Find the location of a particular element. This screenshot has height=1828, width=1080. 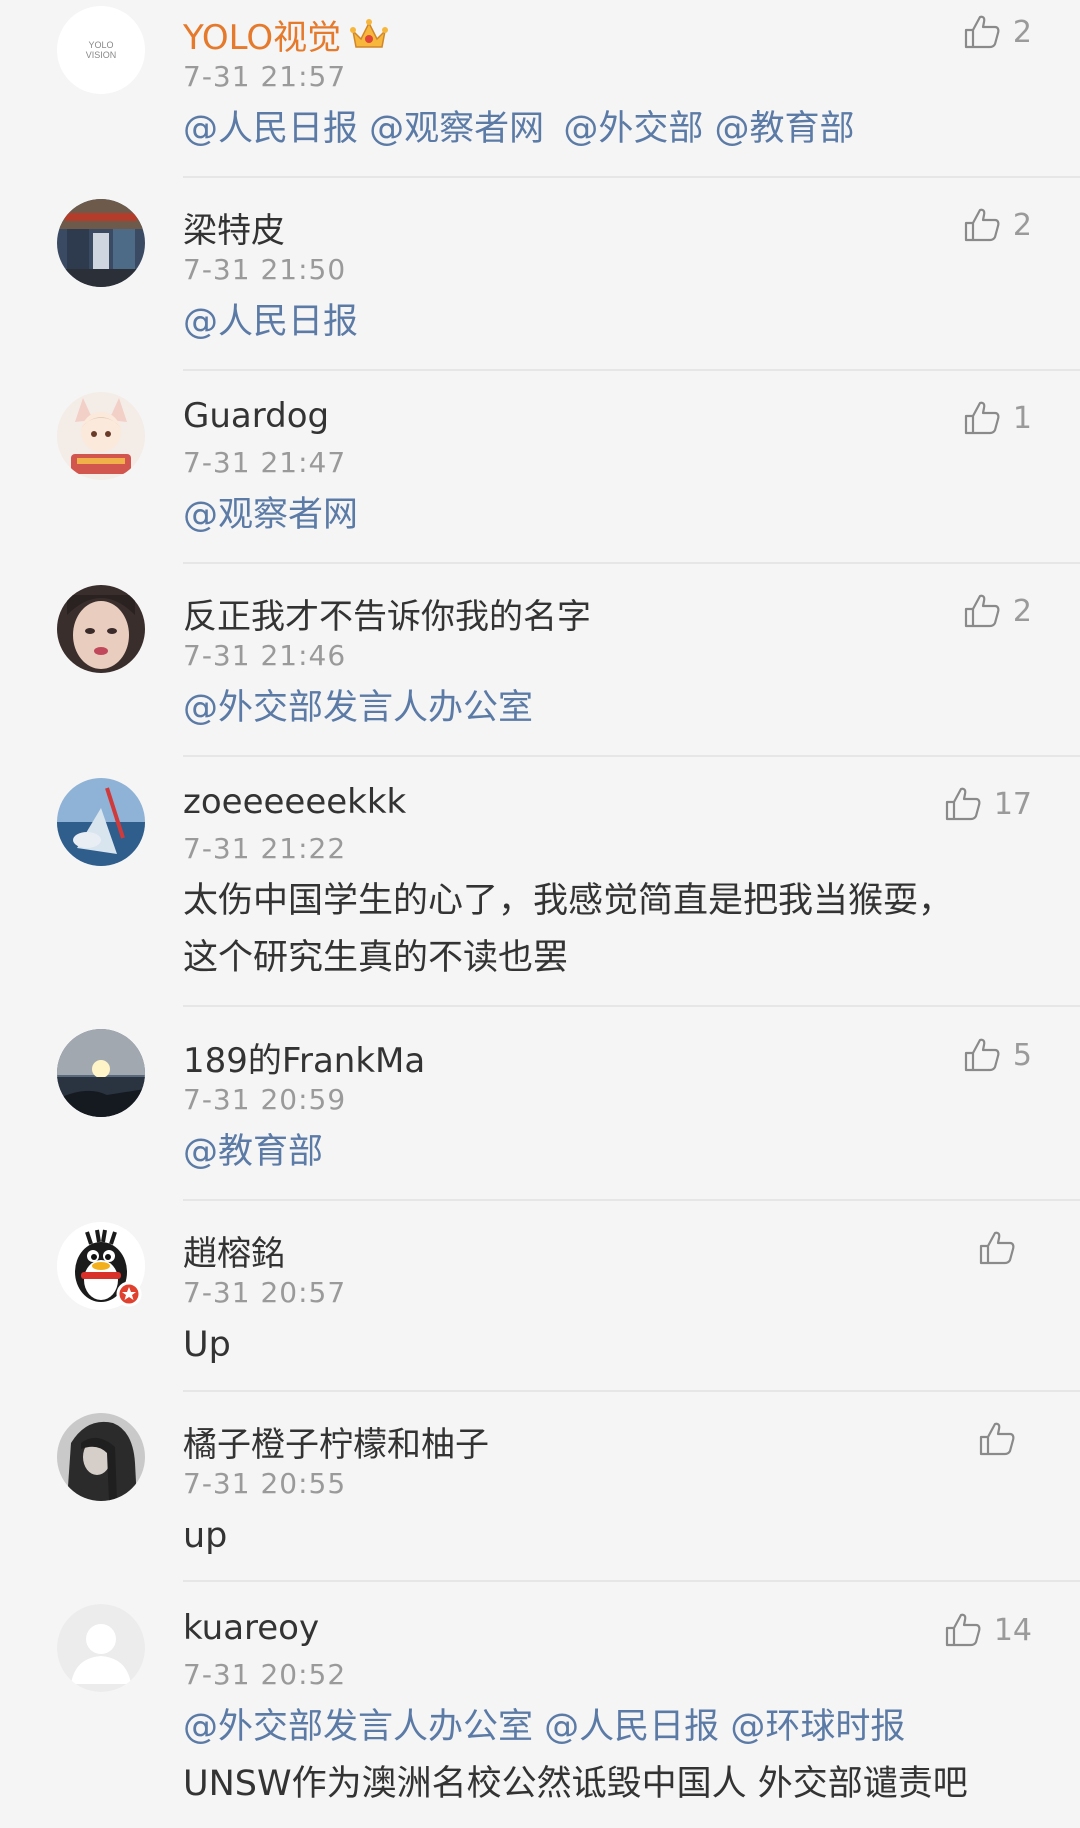

comment-text-line: @外交部发言人办公室 @人民日报 @环球时报 is located at coordinates (575, 1727).